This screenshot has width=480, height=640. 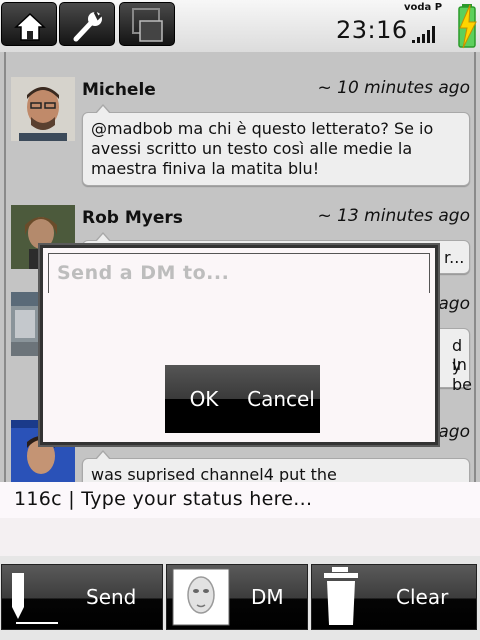 What do you see at coordinates (240, 537) in the screenshot?
I see `status-input-area` at bounding box center [240, 537].